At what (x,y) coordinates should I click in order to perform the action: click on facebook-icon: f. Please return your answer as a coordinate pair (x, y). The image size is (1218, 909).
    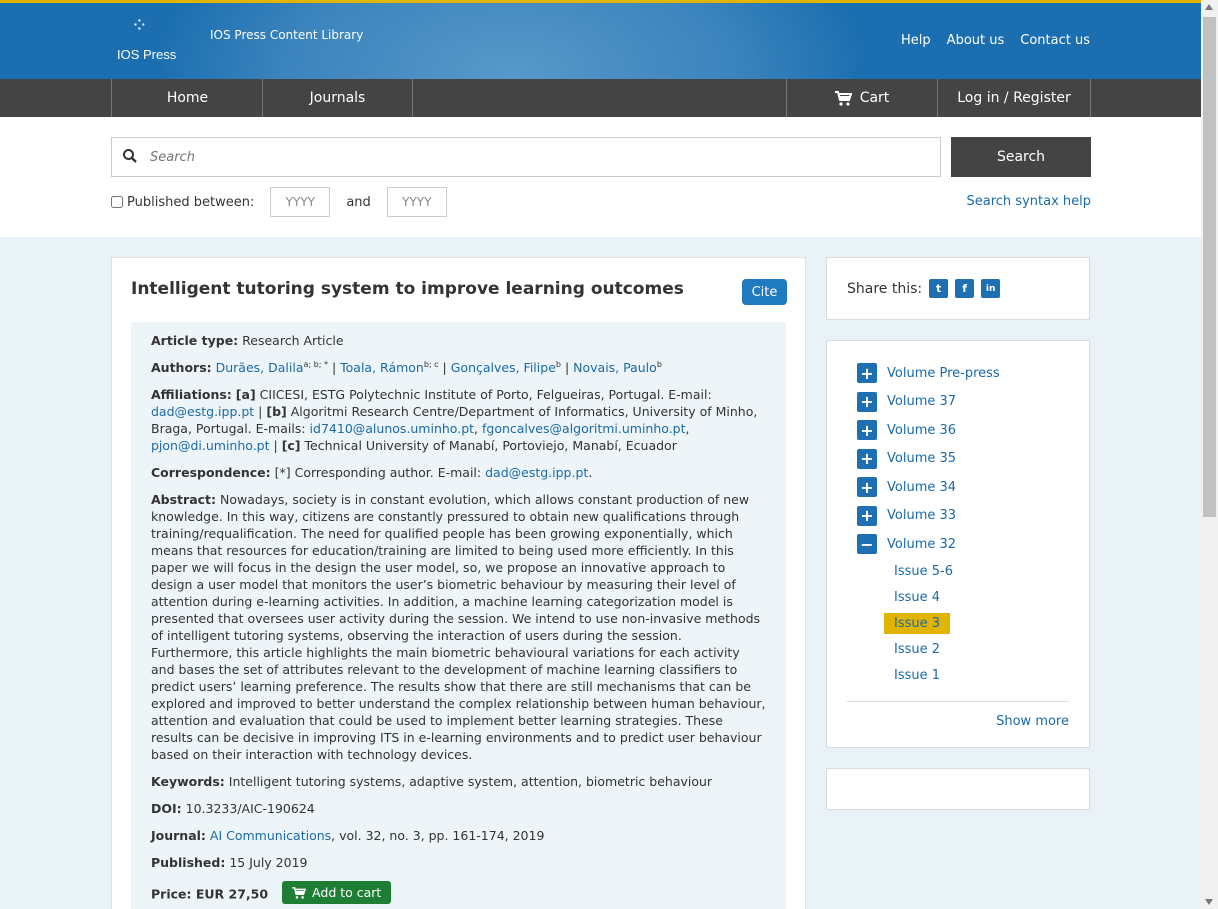
    Looking at the image, I should click on (965, 288).